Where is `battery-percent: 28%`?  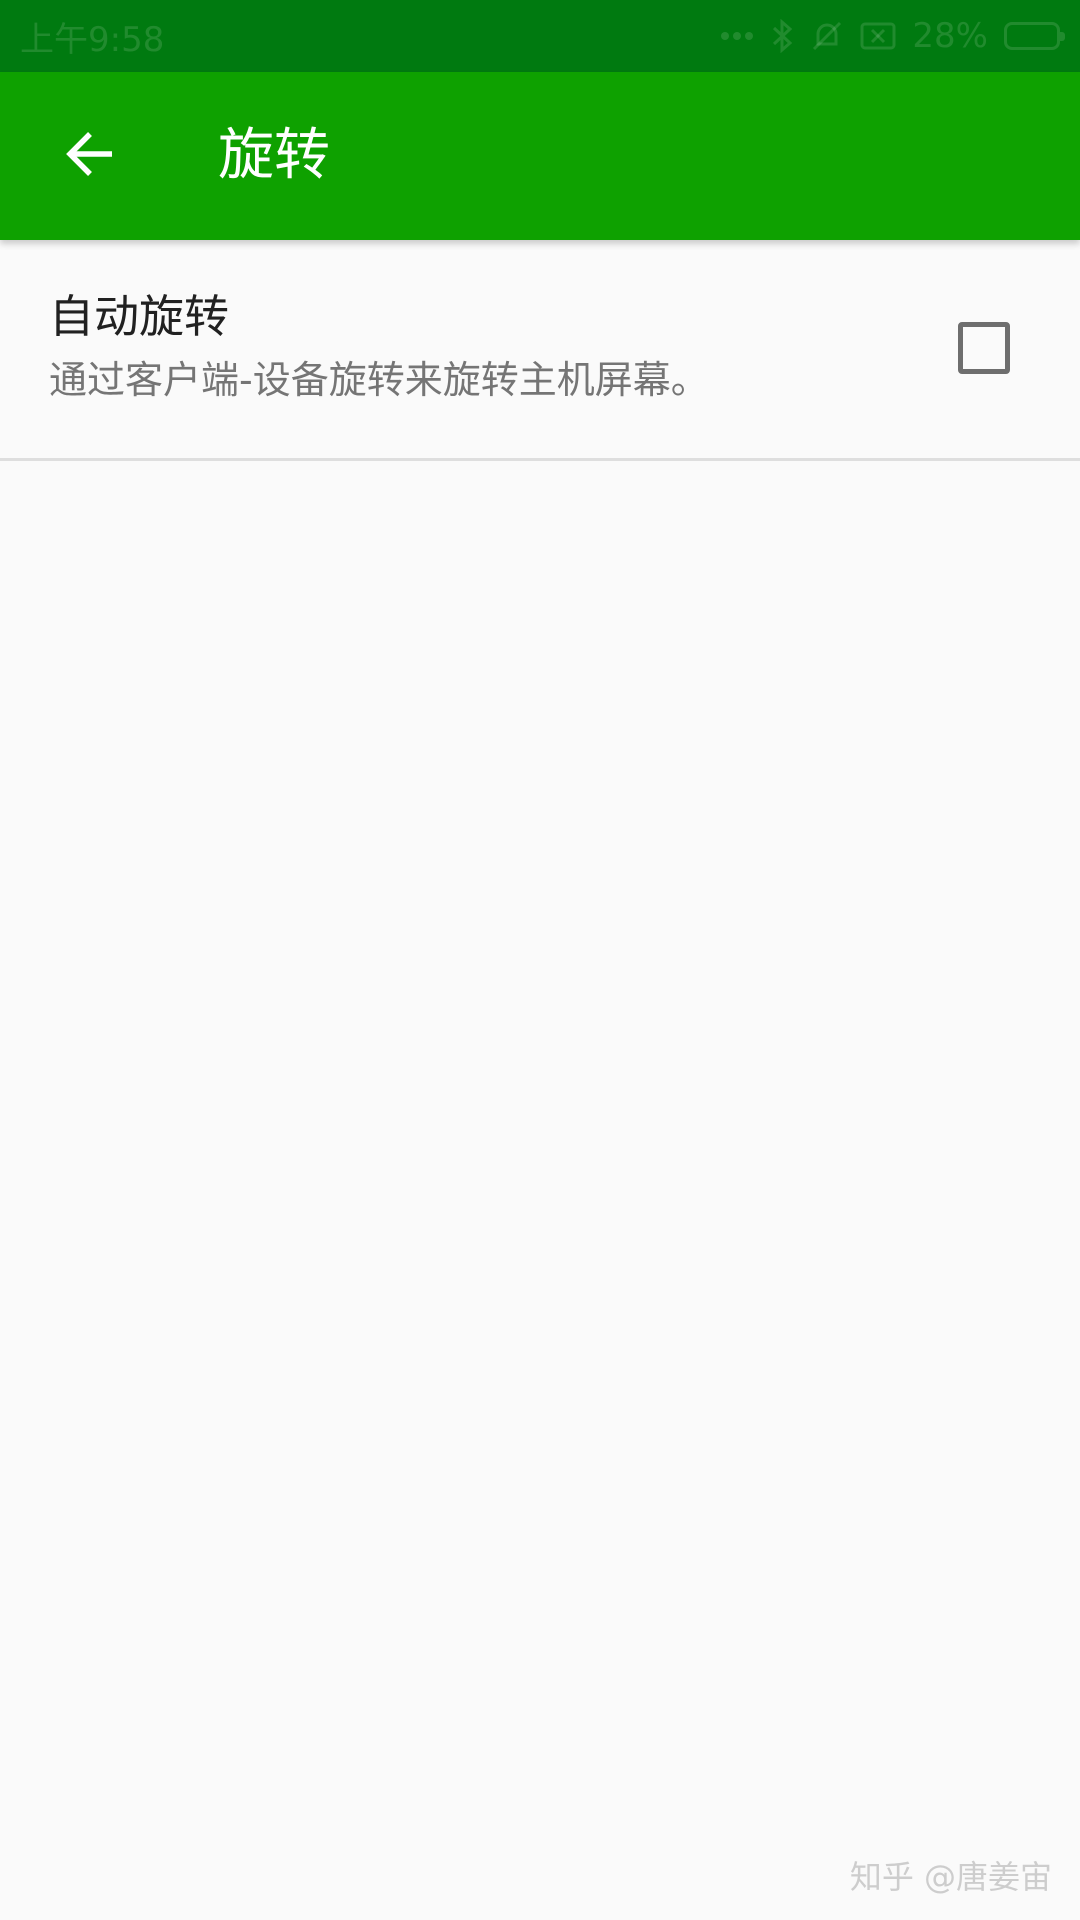
battery-percent: 28% is located at coordinates (950, 36).